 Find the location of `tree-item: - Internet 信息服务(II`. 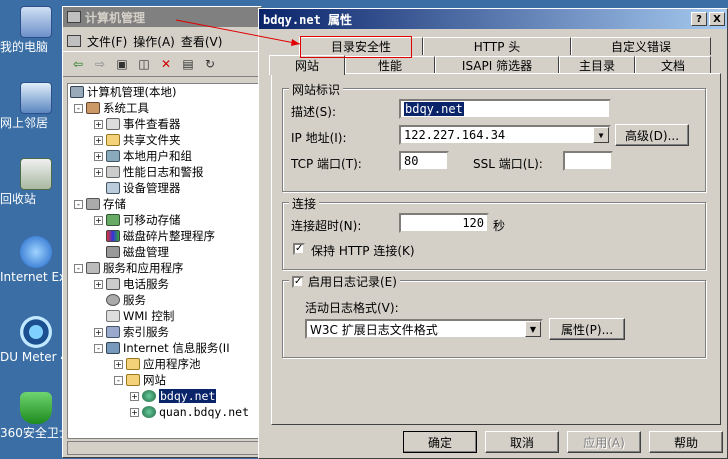

tree-item: - Internet 信息服务(II is located at coordinates (164, 348).